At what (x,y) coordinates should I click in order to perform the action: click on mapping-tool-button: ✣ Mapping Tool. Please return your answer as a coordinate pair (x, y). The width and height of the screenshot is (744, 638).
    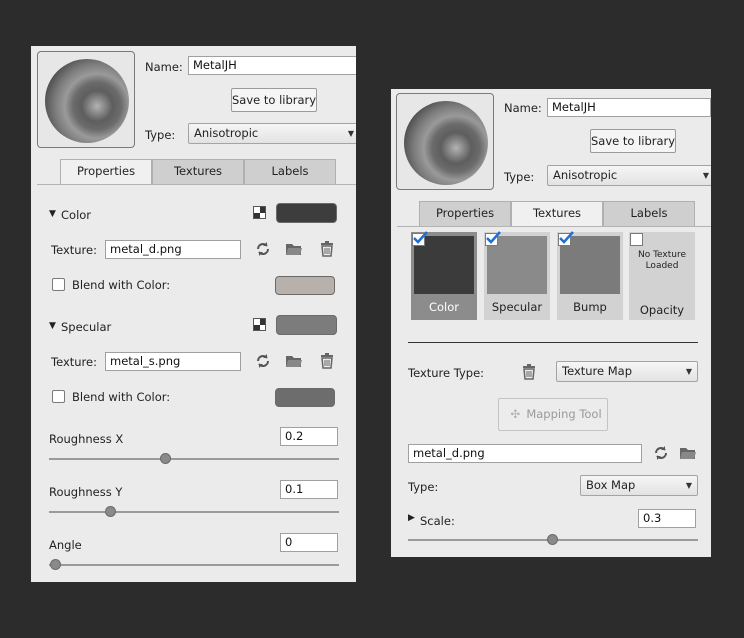
    Looking at the image, I should click on (553, 414).